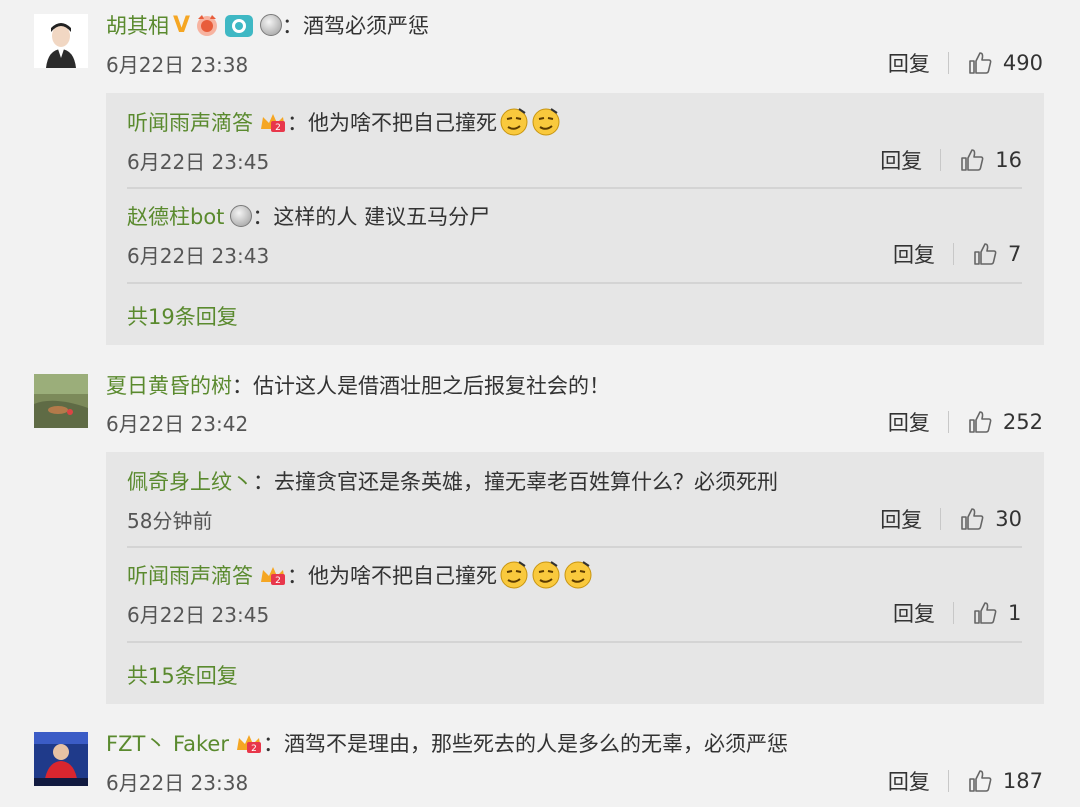 This screenshot has width=1080, height=807. I want to click on reply-text: 去撞贪官还是条英雄，撞无辜老百姓算什么？必须死刑, so click(526, 482).